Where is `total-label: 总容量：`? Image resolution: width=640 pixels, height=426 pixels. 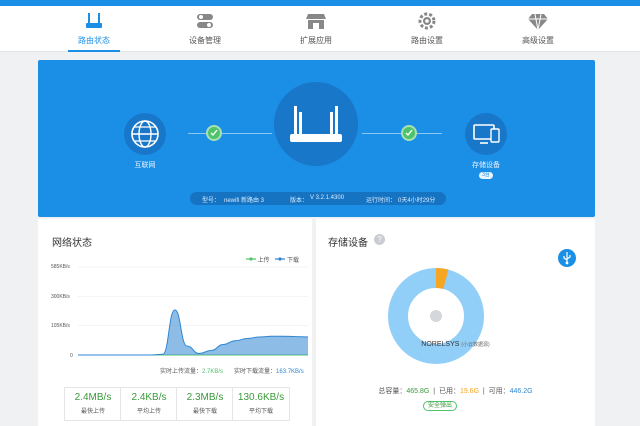
total-label: 总容量： is located at coordinates (392, 391).